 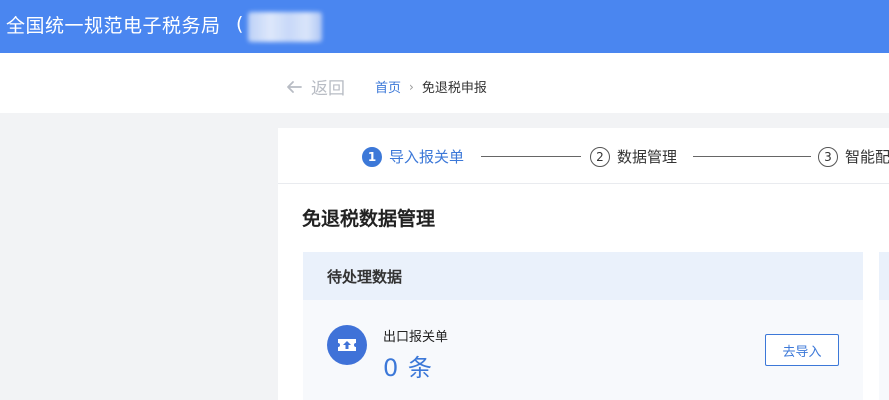 I want to click on step-label: 数据管理, so click(x=647, y=157).